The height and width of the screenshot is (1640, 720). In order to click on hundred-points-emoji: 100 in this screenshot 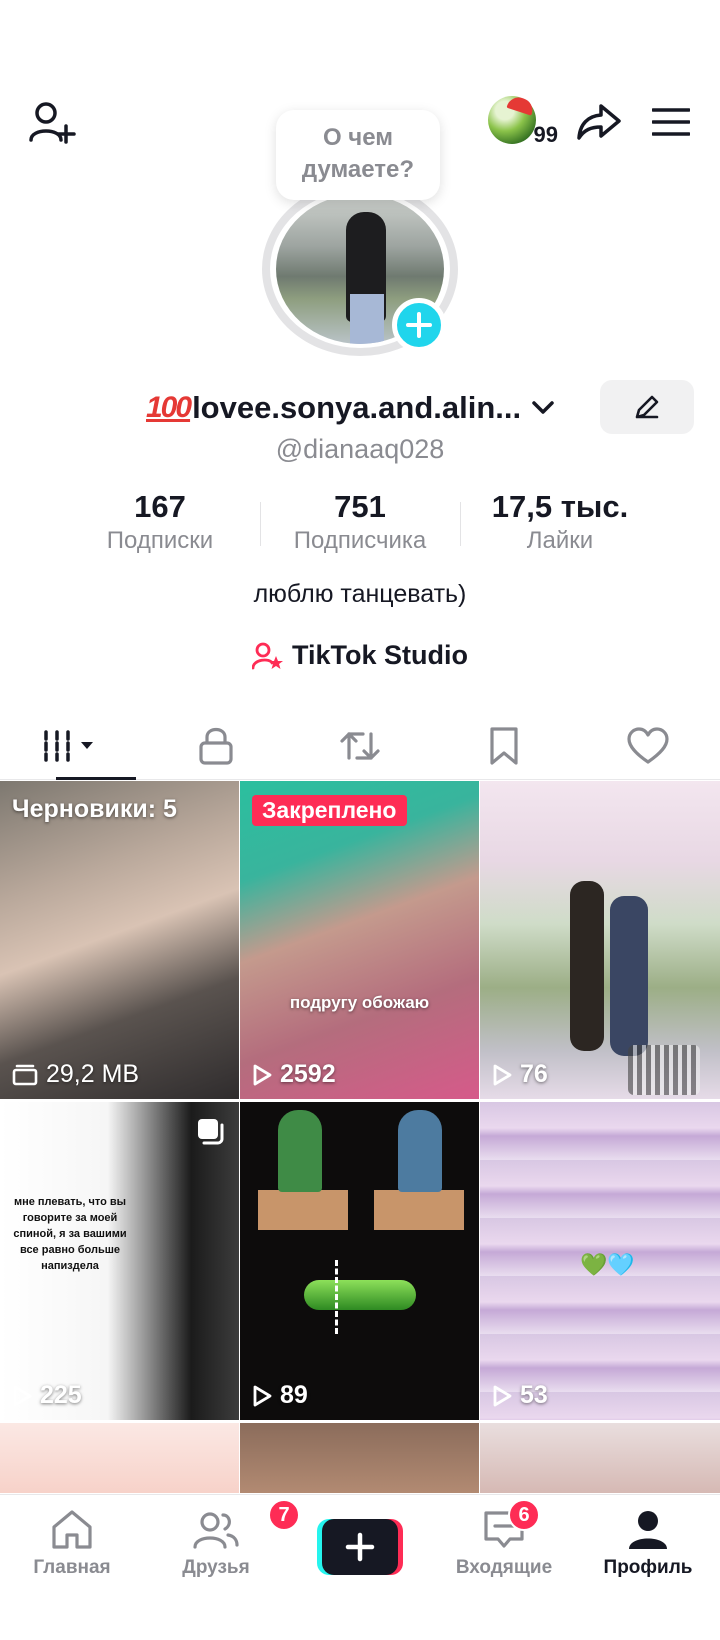, I will do `click(169, 407)`.